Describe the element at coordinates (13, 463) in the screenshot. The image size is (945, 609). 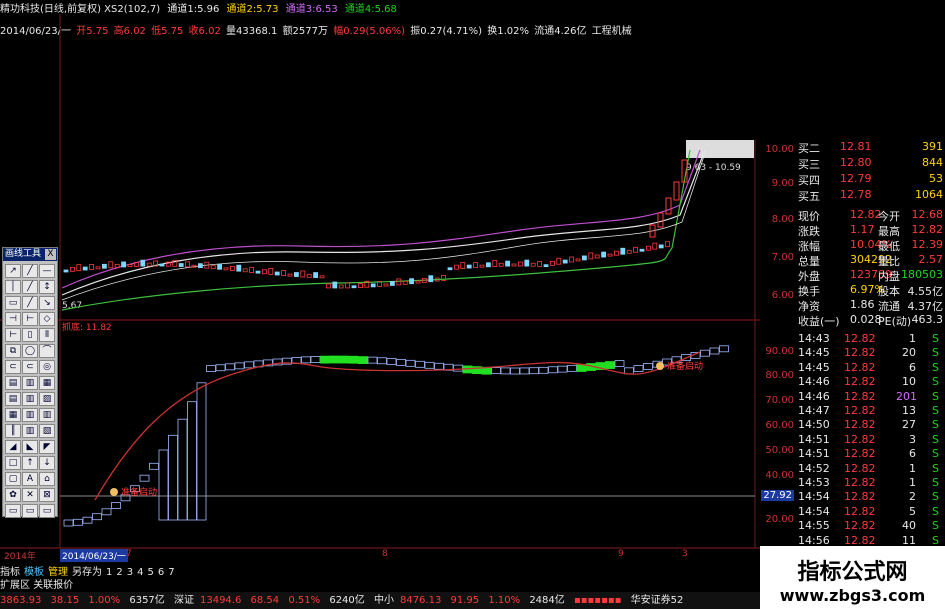
I see `drawing-tool-button: □` at that location.